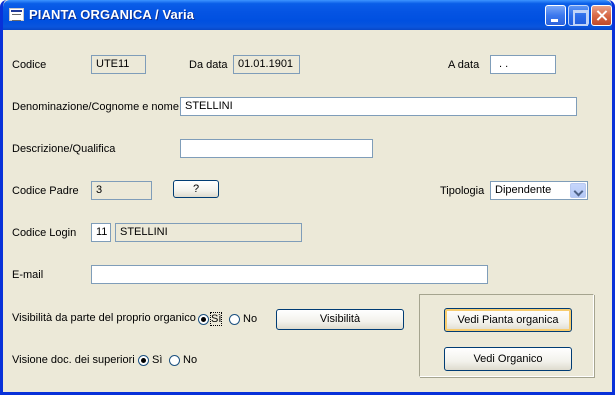  I want to click on vedi-organico-button: Vedi Organico, so click(508, 359).